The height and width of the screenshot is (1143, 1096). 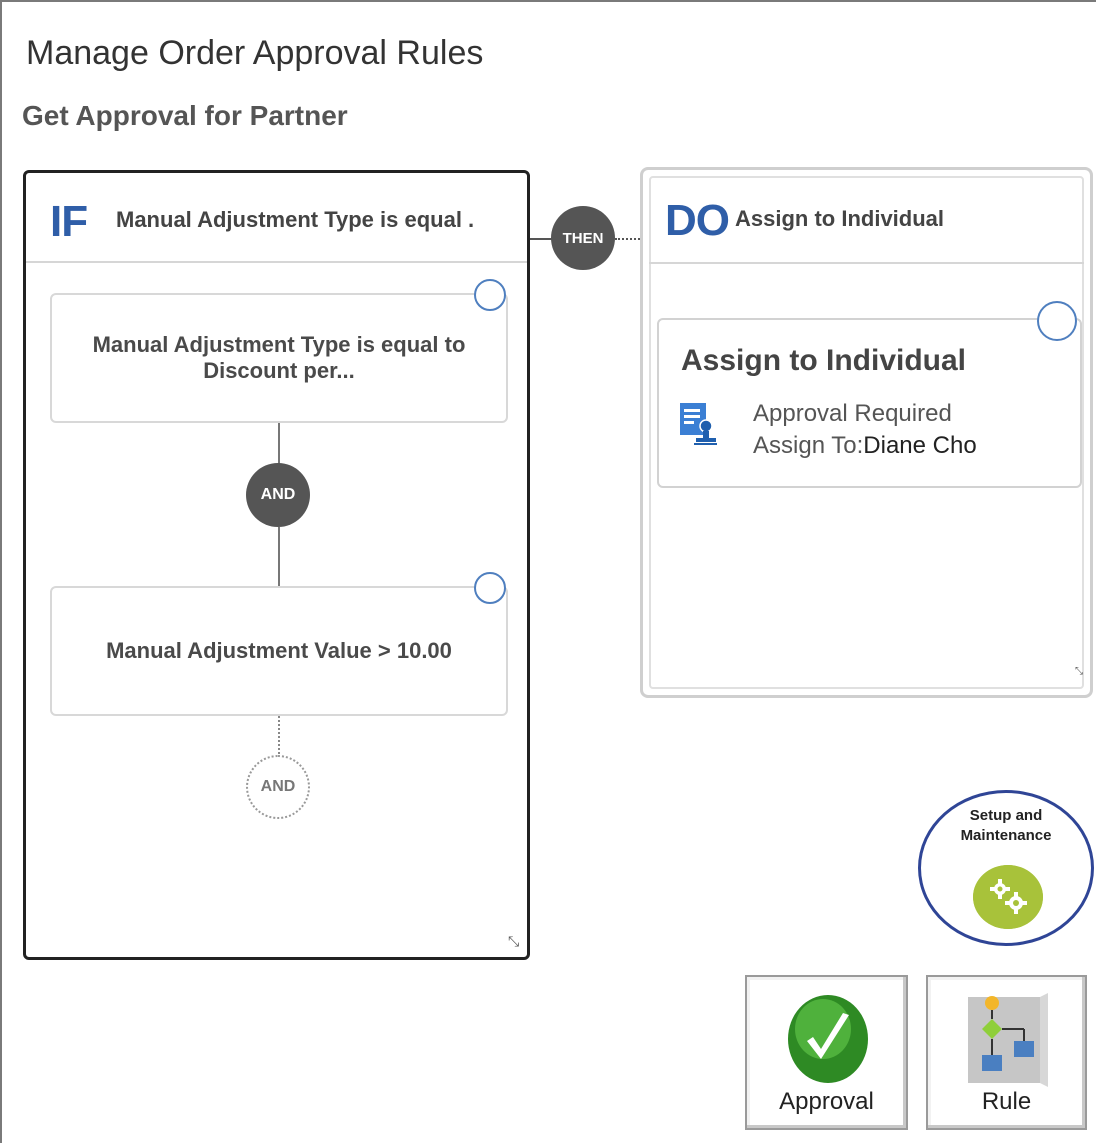 What do you see at coordinates (255, 53) in the screenshot?
I see `page-title: Manage Order Approval Rules` at bounding box center [255, 53].